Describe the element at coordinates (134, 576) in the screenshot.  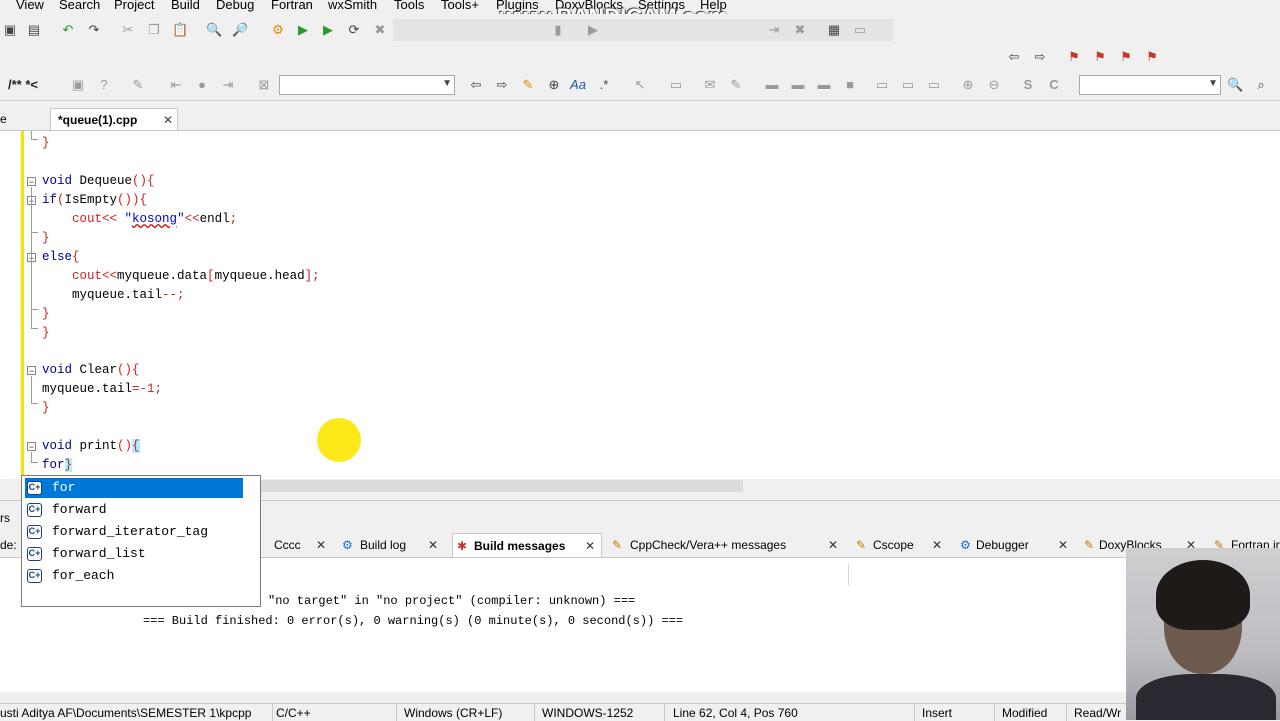
I see `autocomplete-item: C+ for_each` at that location.